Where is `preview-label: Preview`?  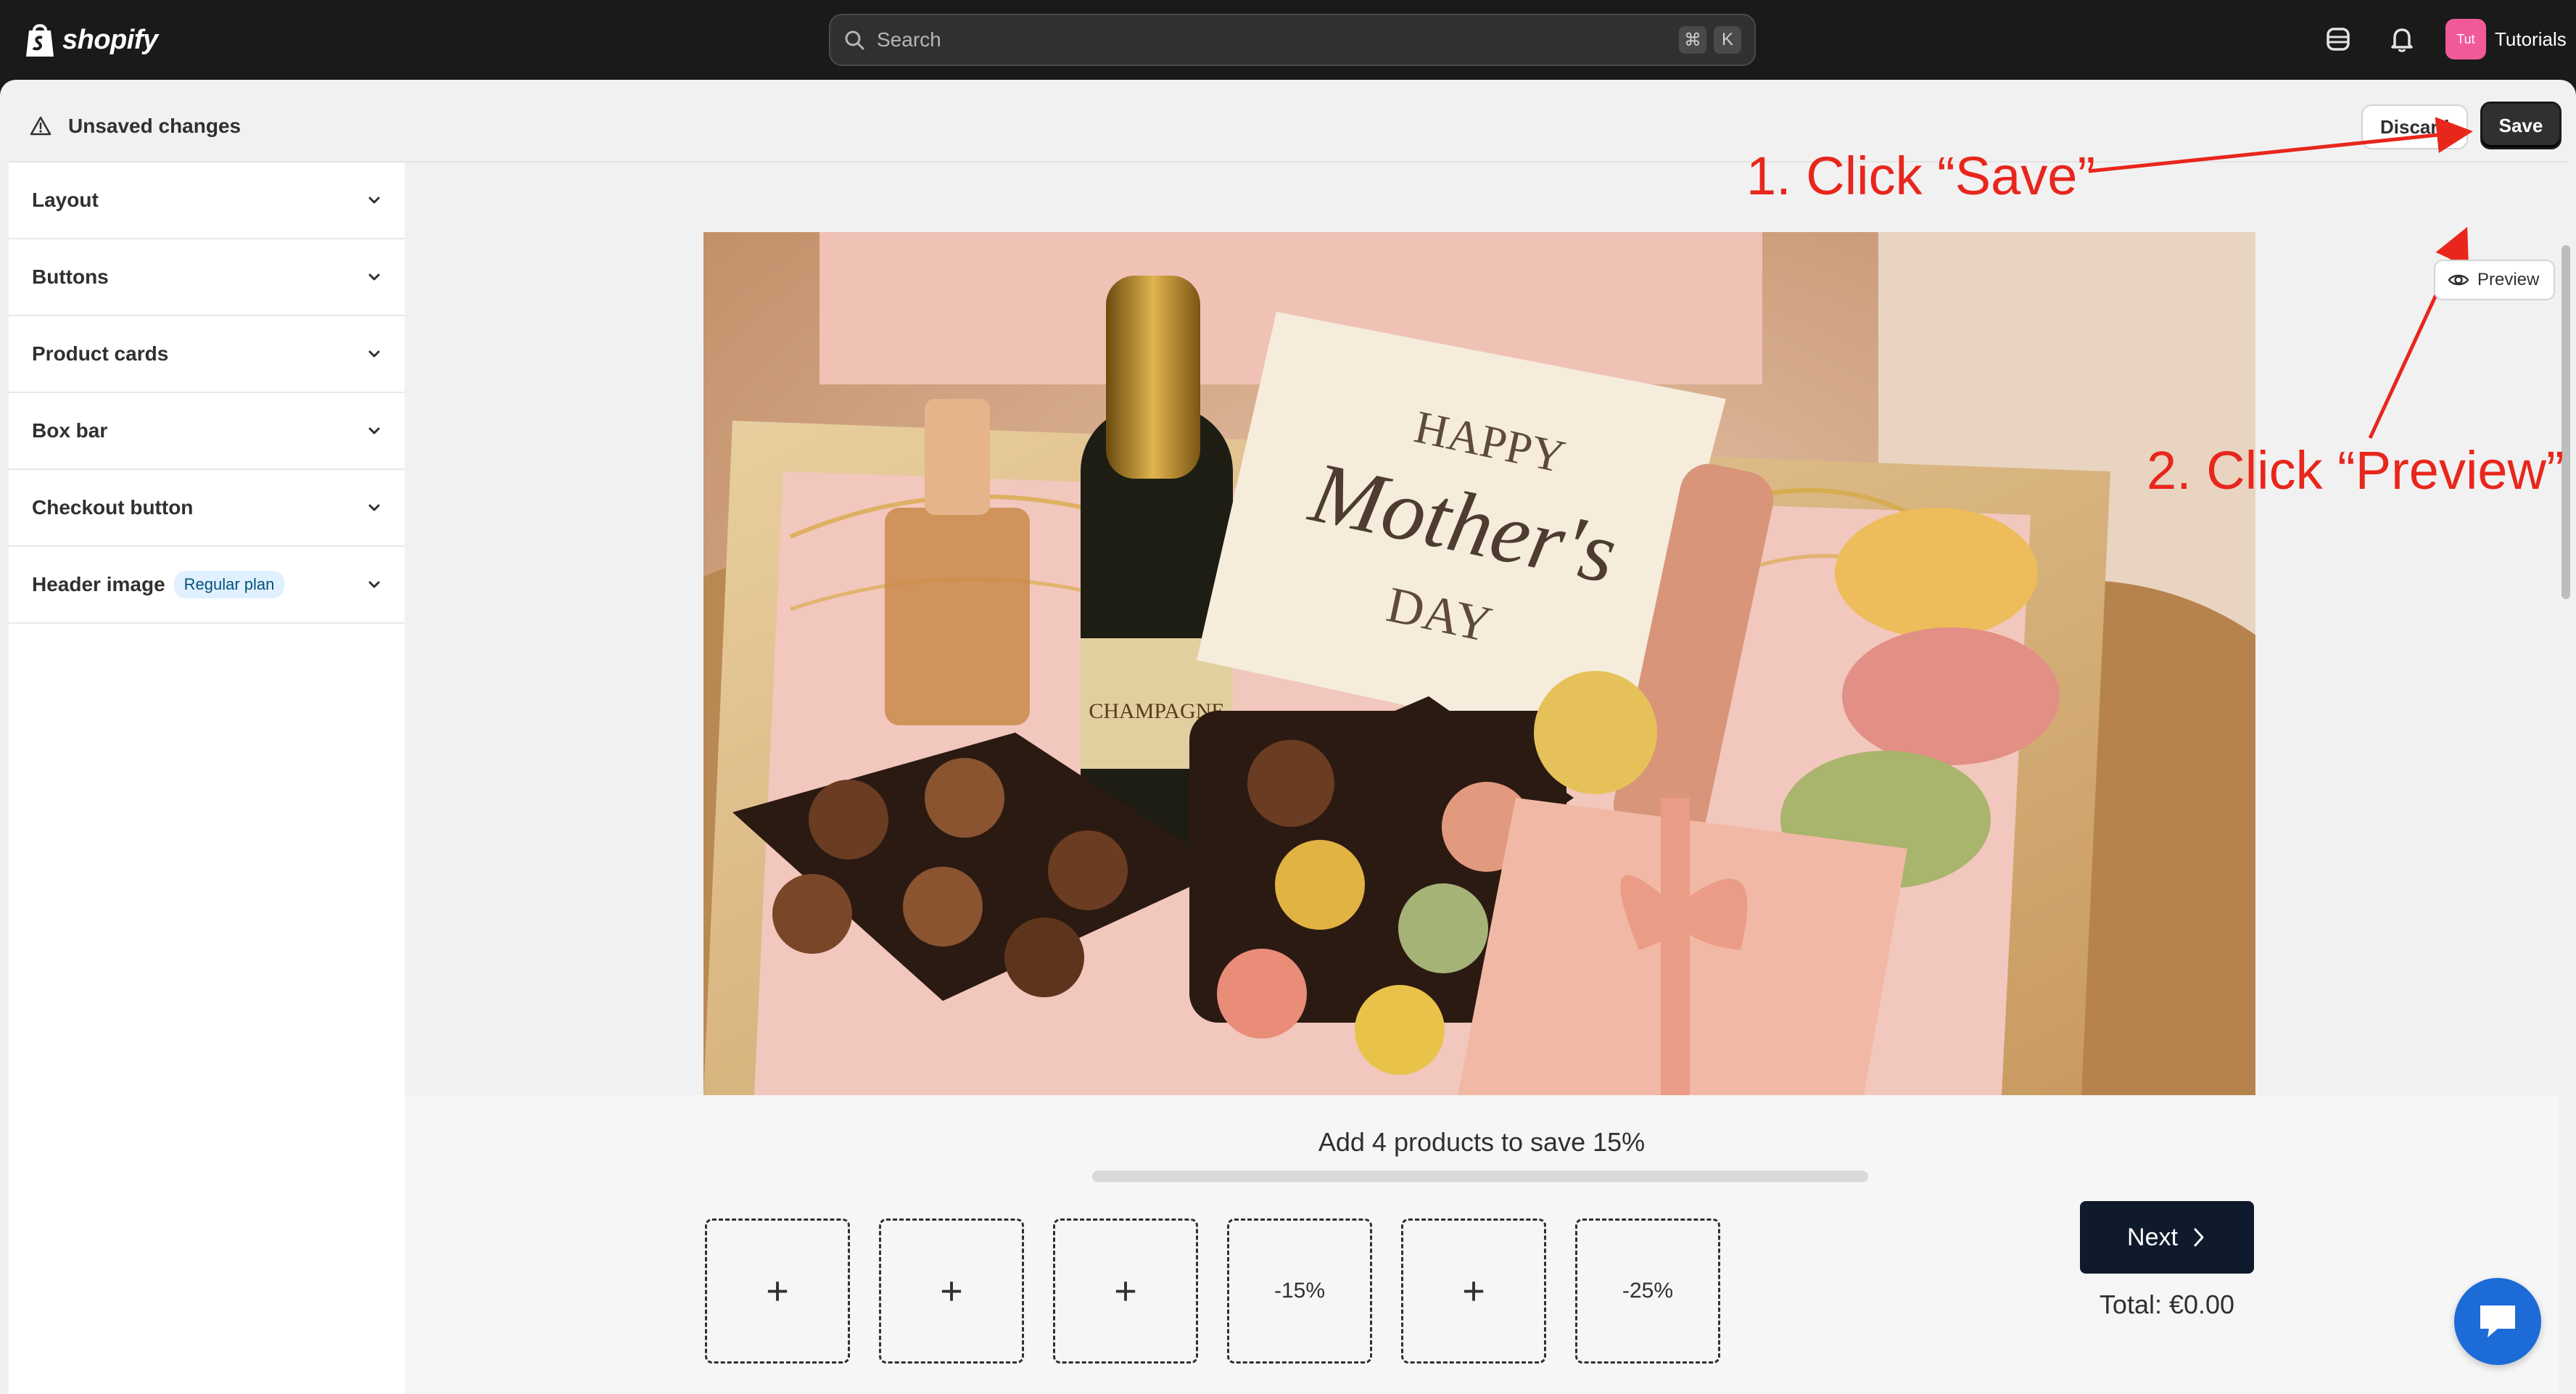
preview-label: Preview is located at coordinates (2508, 279).